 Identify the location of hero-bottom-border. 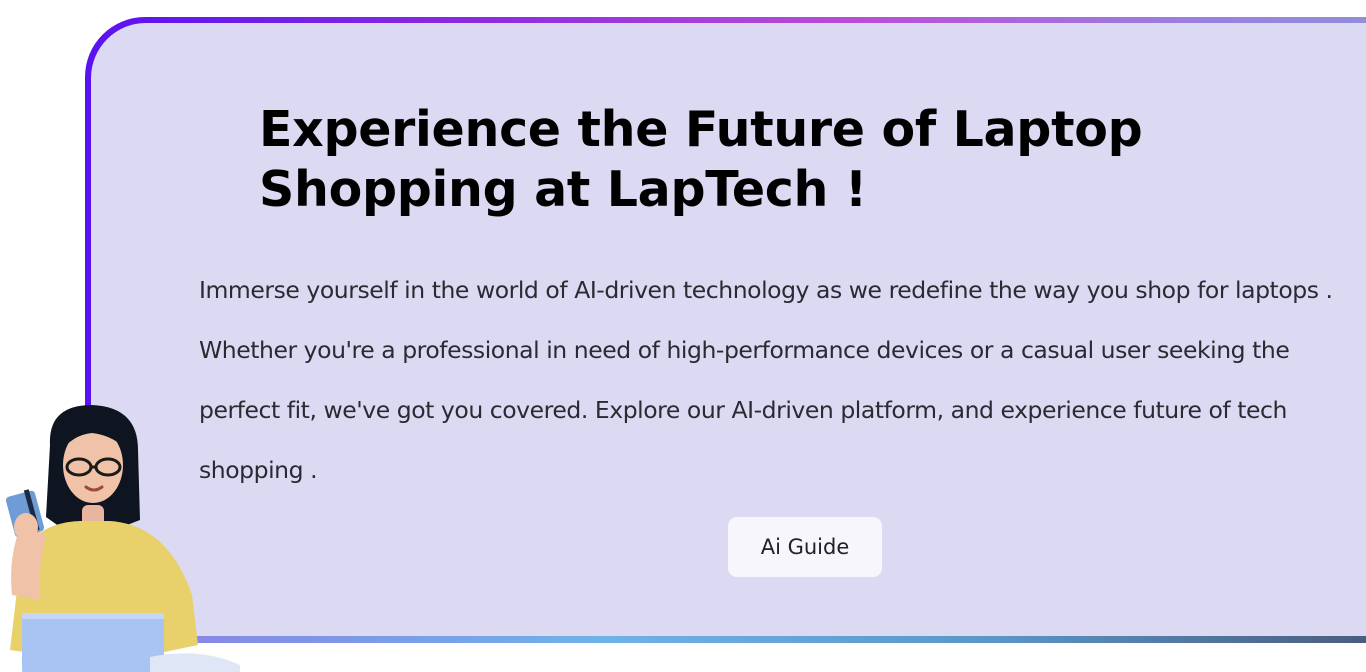
(725, 639).